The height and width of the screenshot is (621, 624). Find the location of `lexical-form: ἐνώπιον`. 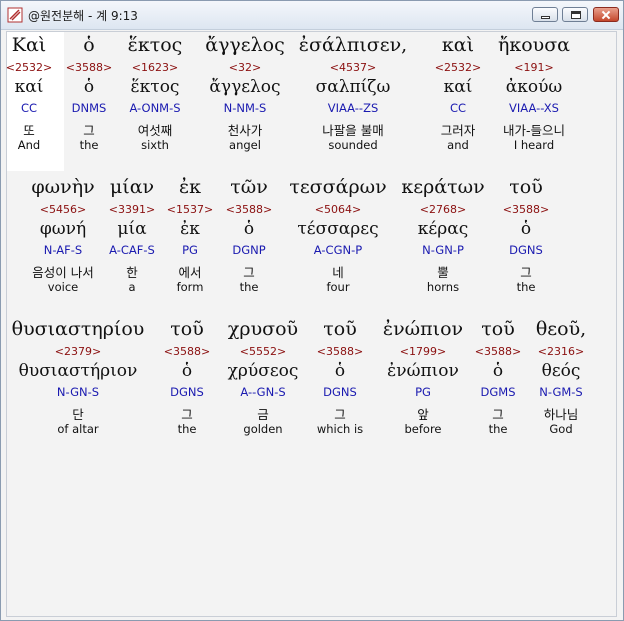

lexical-form: ἐνώπιον is located at coordinates (423, 371).